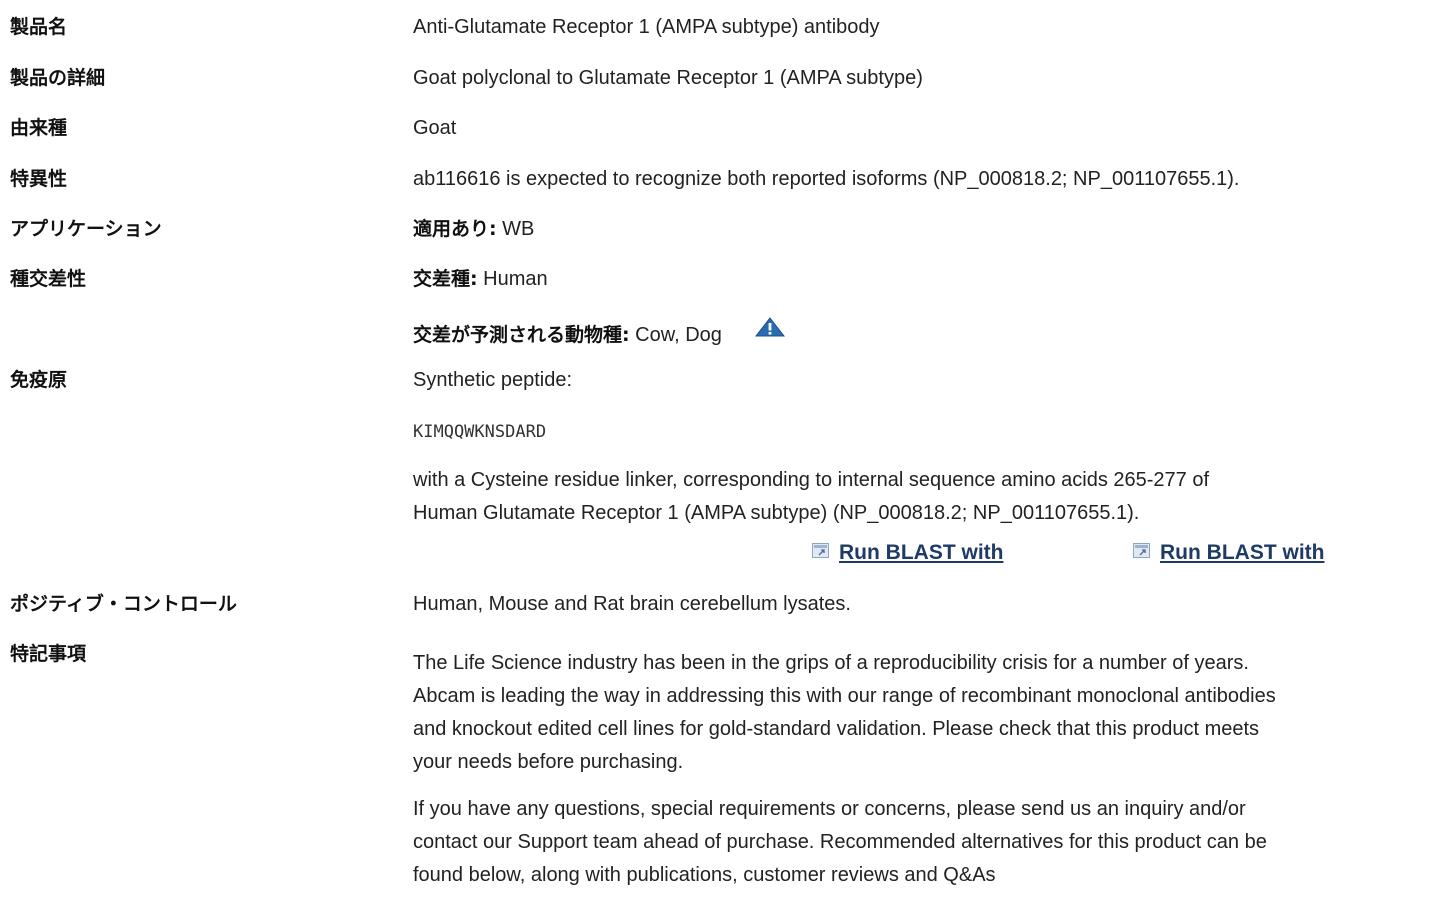 Image resolution: width=1446 pixels, height=918 pixels. I want to click on label-immunogen: 免疫原, so click(39, 380).